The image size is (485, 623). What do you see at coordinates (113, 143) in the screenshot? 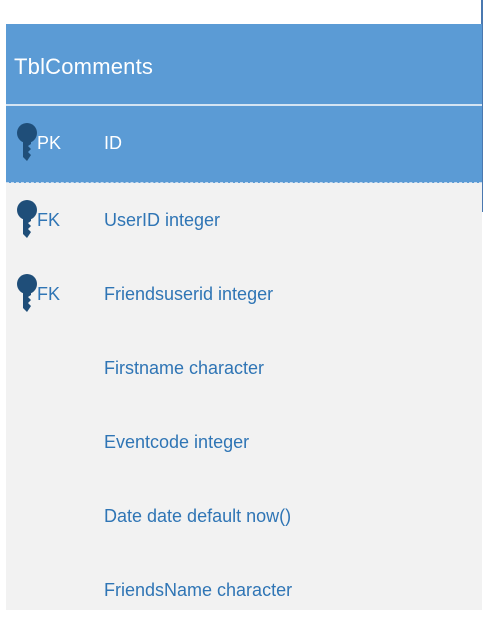
I see `field-name: ID` at bounding box center [113, 143].